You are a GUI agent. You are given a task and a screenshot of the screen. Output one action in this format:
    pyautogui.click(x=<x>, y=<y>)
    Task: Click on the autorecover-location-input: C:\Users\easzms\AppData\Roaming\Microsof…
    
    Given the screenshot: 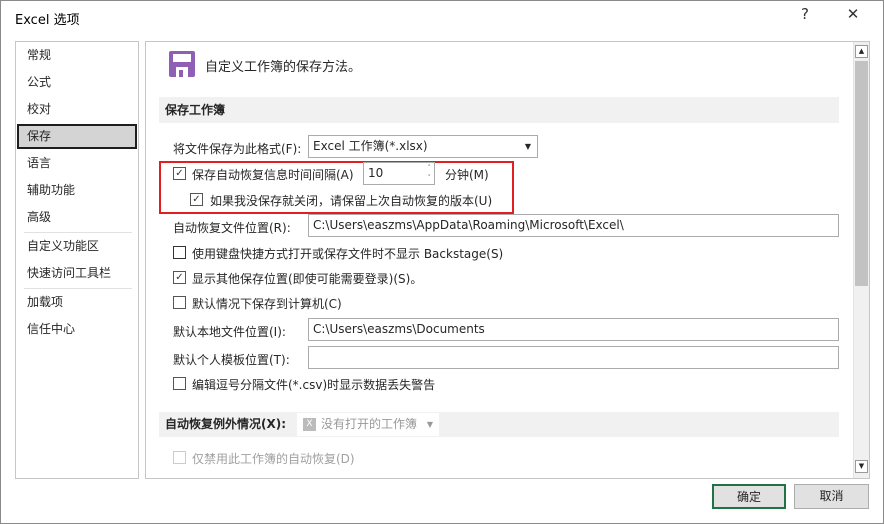 What is the action you would take?
    pyautogui.click(x=573, y=225)
    